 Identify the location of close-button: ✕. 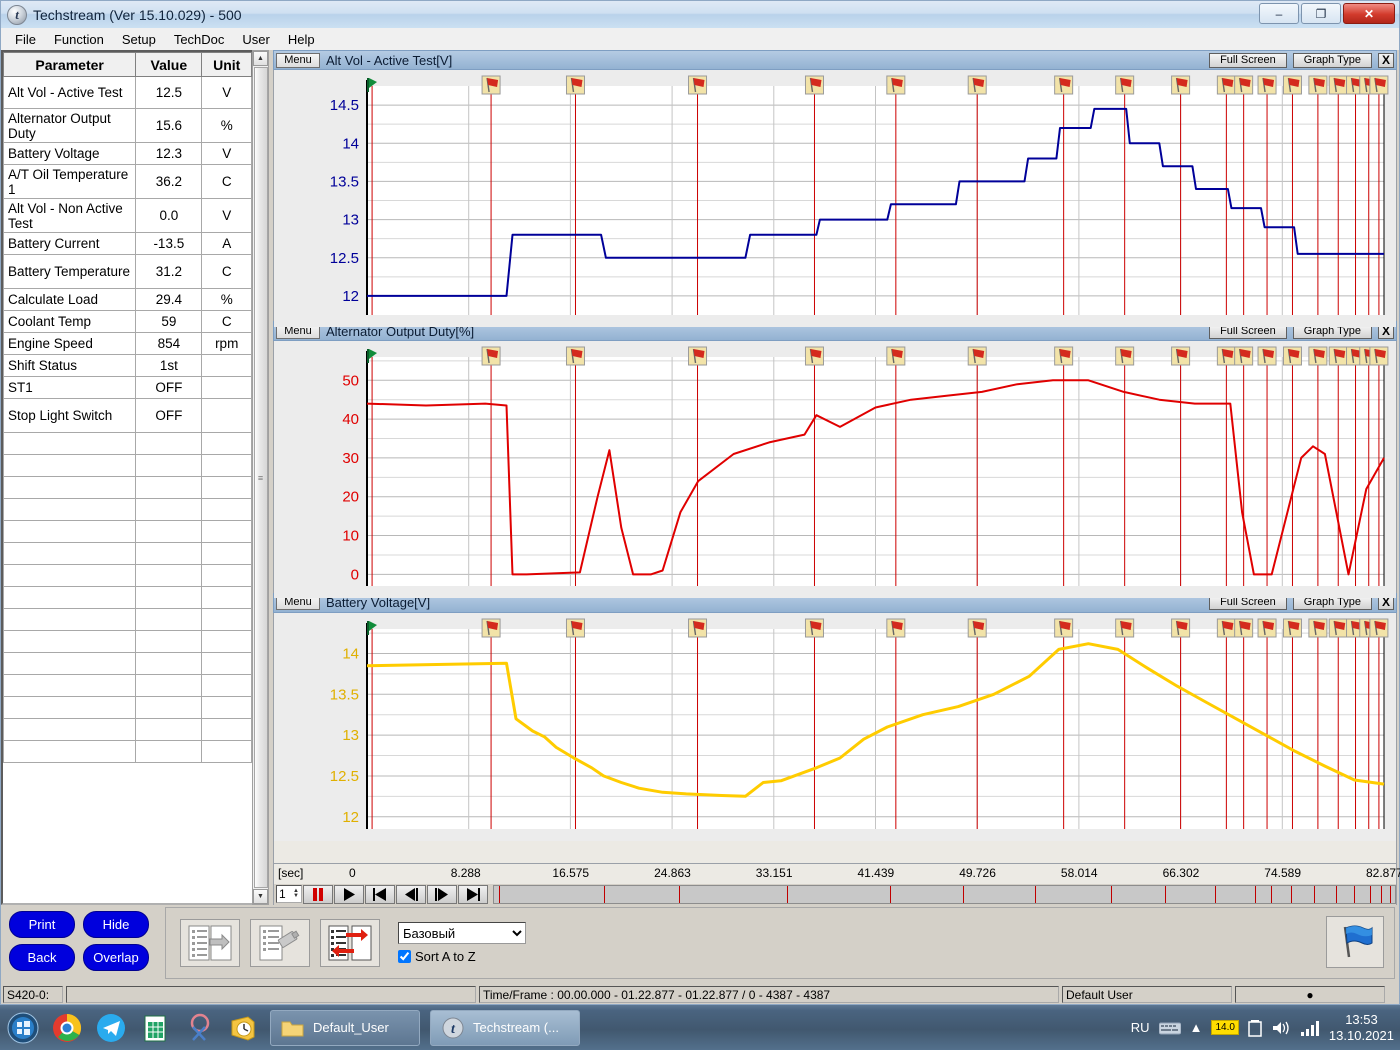
(1369, 13).